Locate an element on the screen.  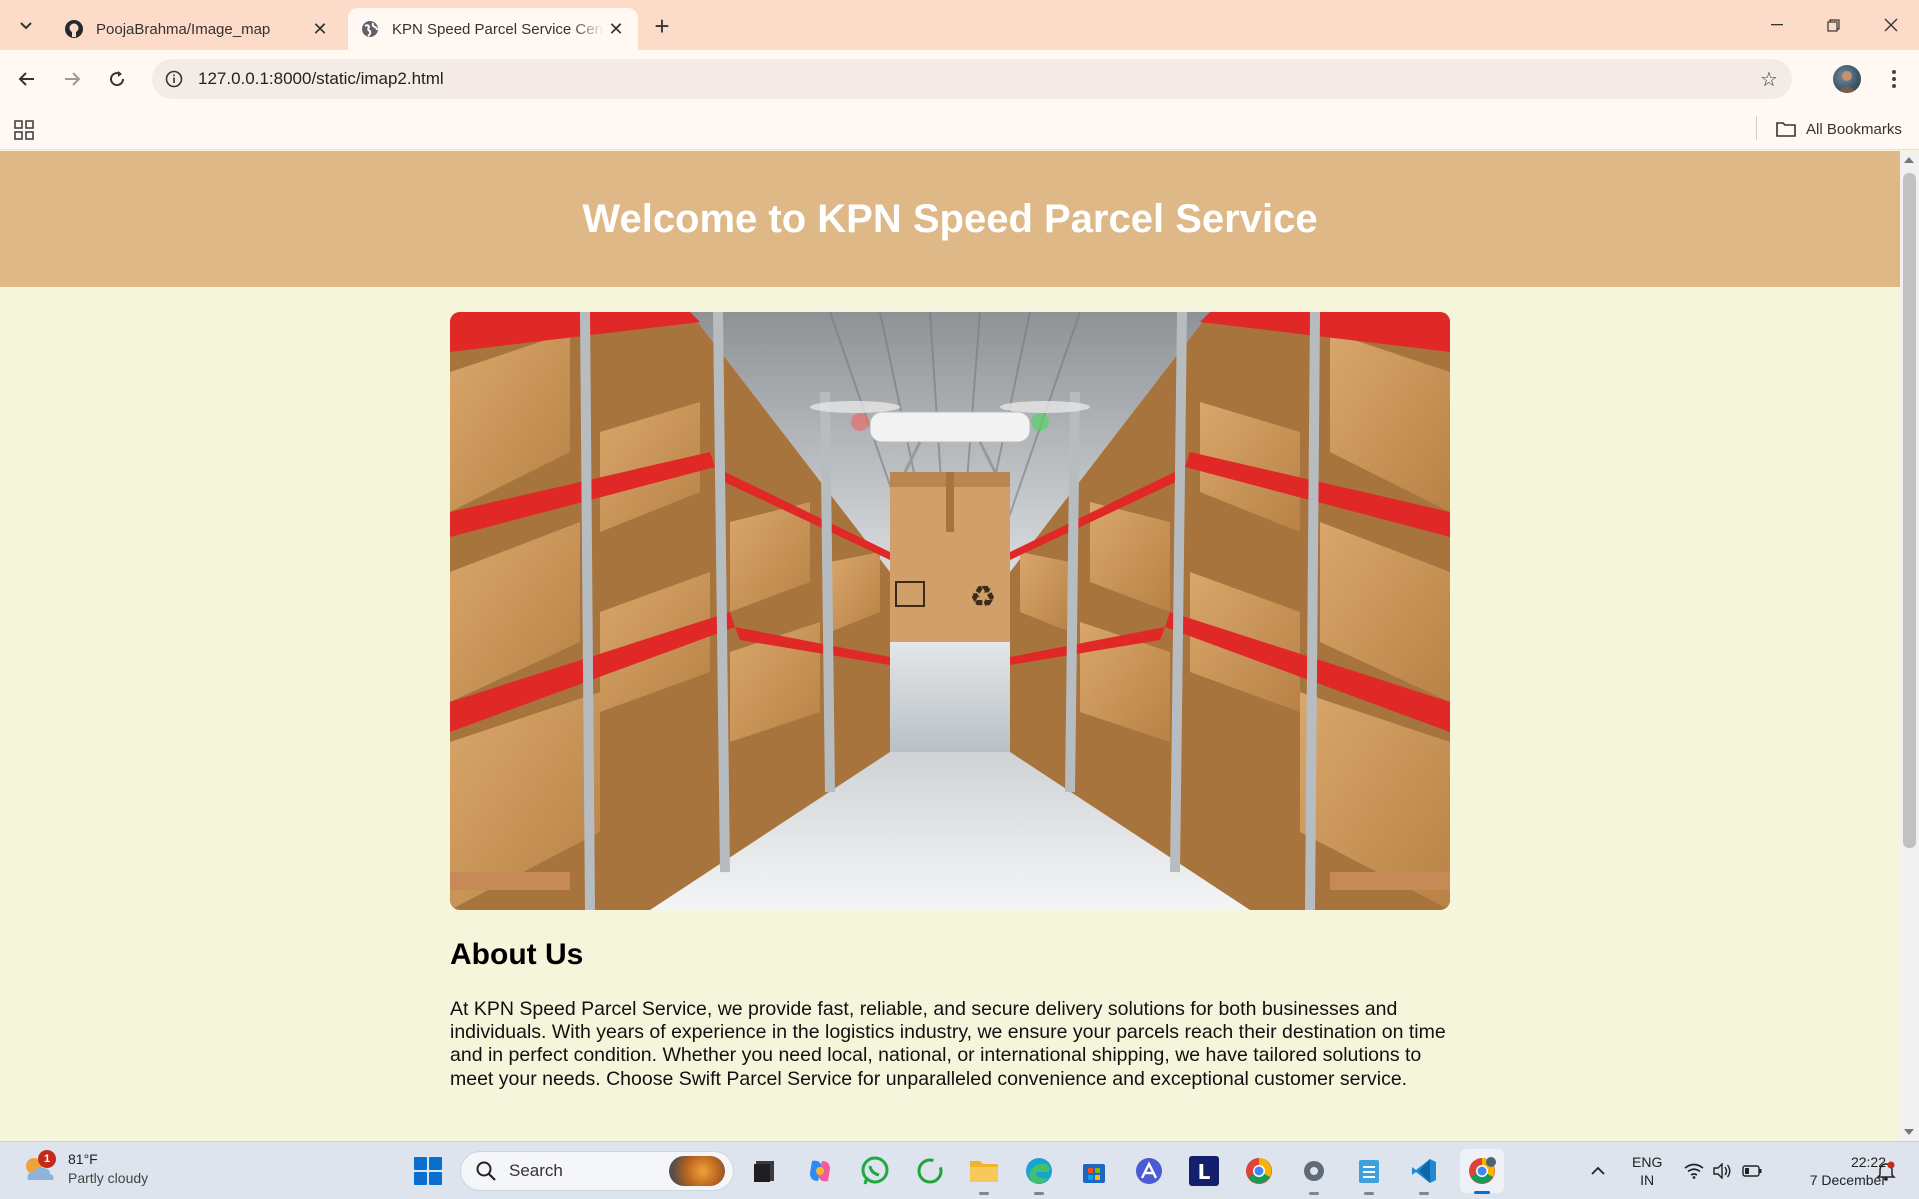
weather-temp: 81°F is located at coordinates (83, 1159).